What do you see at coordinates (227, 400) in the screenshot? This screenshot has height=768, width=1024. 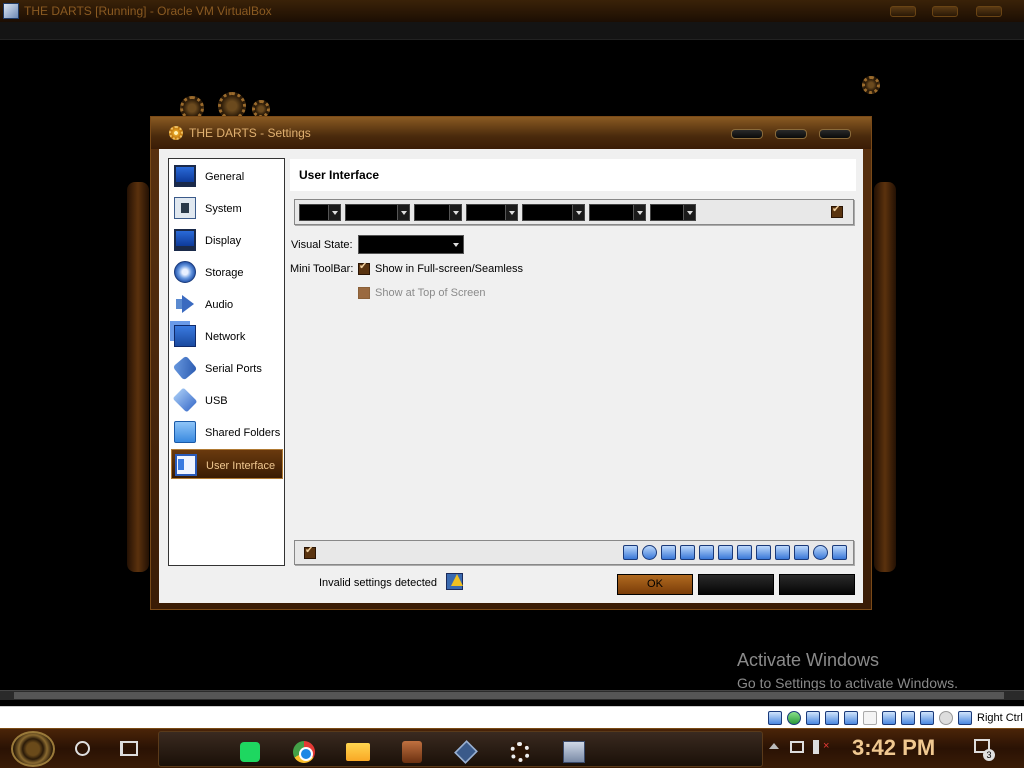 I see `sidebar-item-usb: USB` at bounding box center [227, 400].